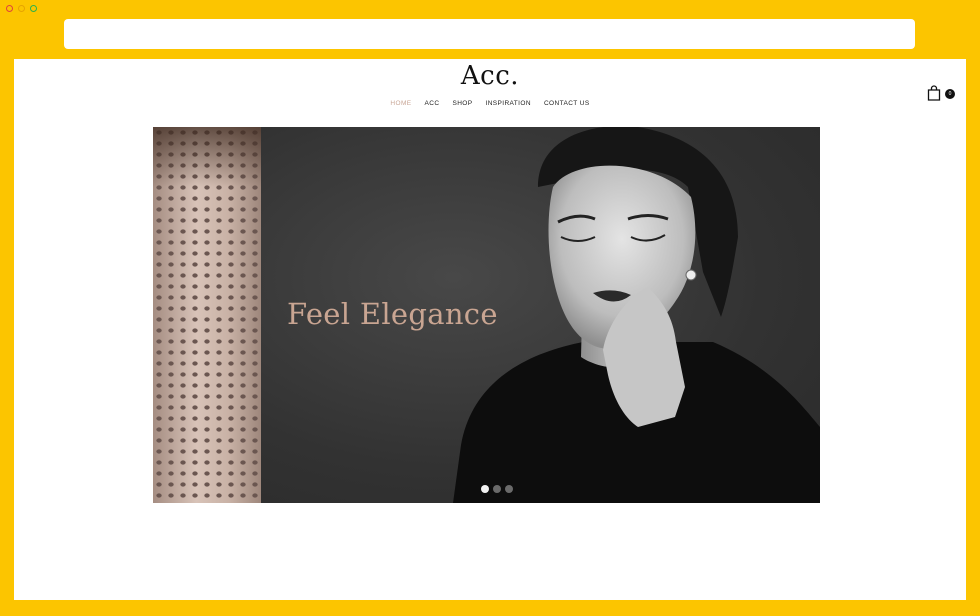  What do you see at coordinates (33, 8) in the screenshot?
I see `maximize-window-icon` at bounding box center [33, 8].